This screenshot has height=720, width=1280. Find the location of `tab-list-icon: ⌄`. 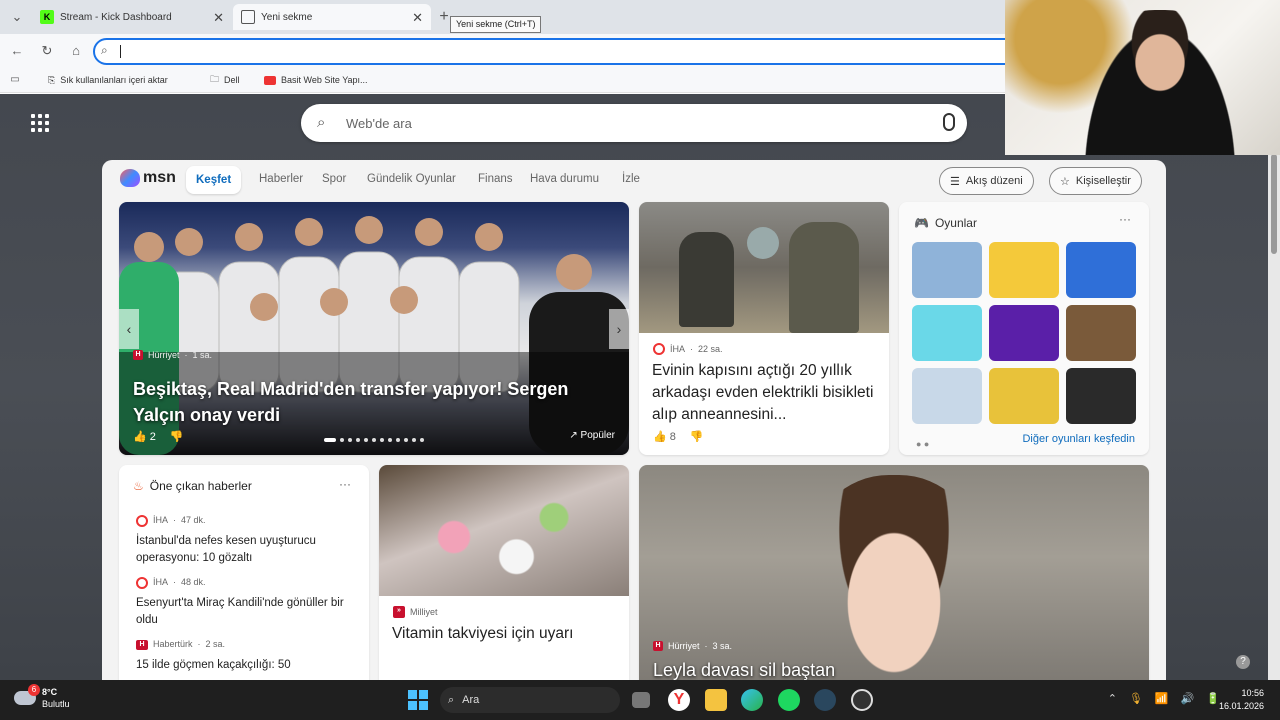

tab-list-icon: ⌄ is located at coordinates (17, 17).